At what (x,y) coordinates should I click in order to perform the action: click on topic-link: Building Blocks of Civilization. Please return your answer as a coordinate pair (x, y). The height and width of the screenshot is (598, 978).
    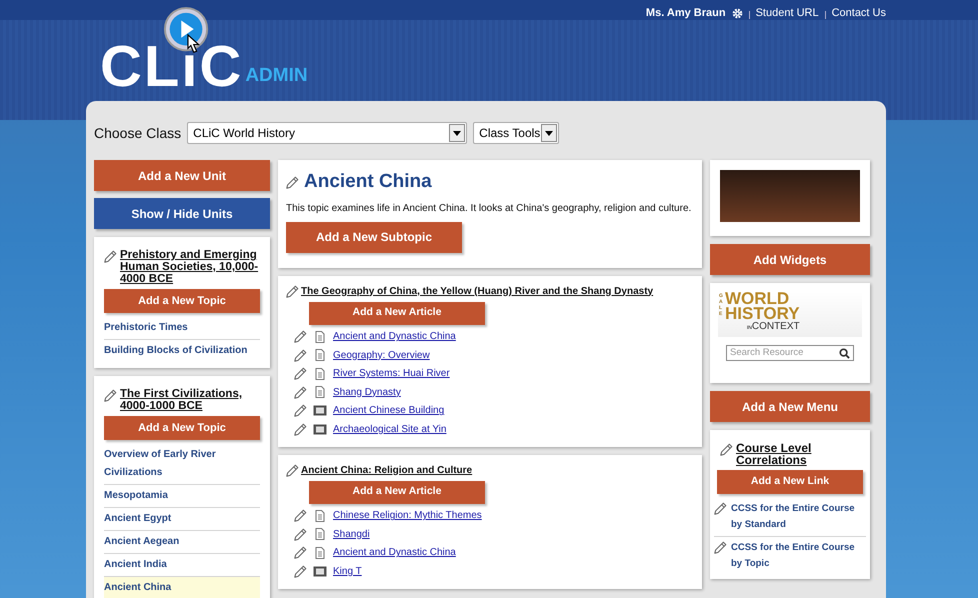
    Looking at the image, I should click on (182, 350).